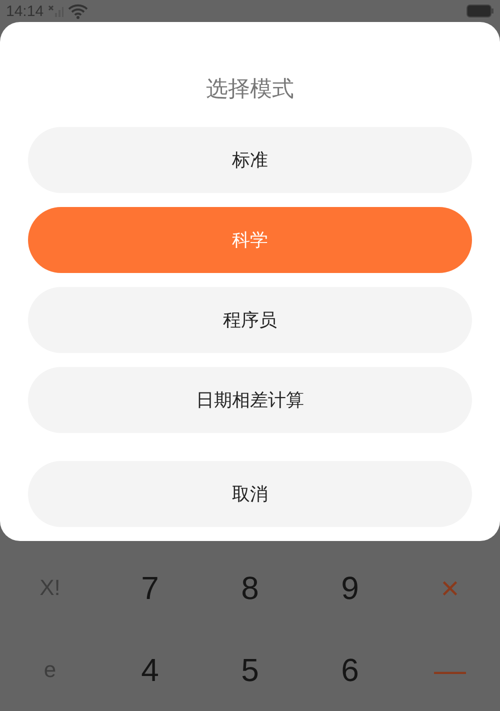 Image resolution: width=500 pixels, height=711 pixels. What do you see at coordinates (150, 670) in the screenshot?
I see `keypad-key: 4` at bounding box center [150, 670].